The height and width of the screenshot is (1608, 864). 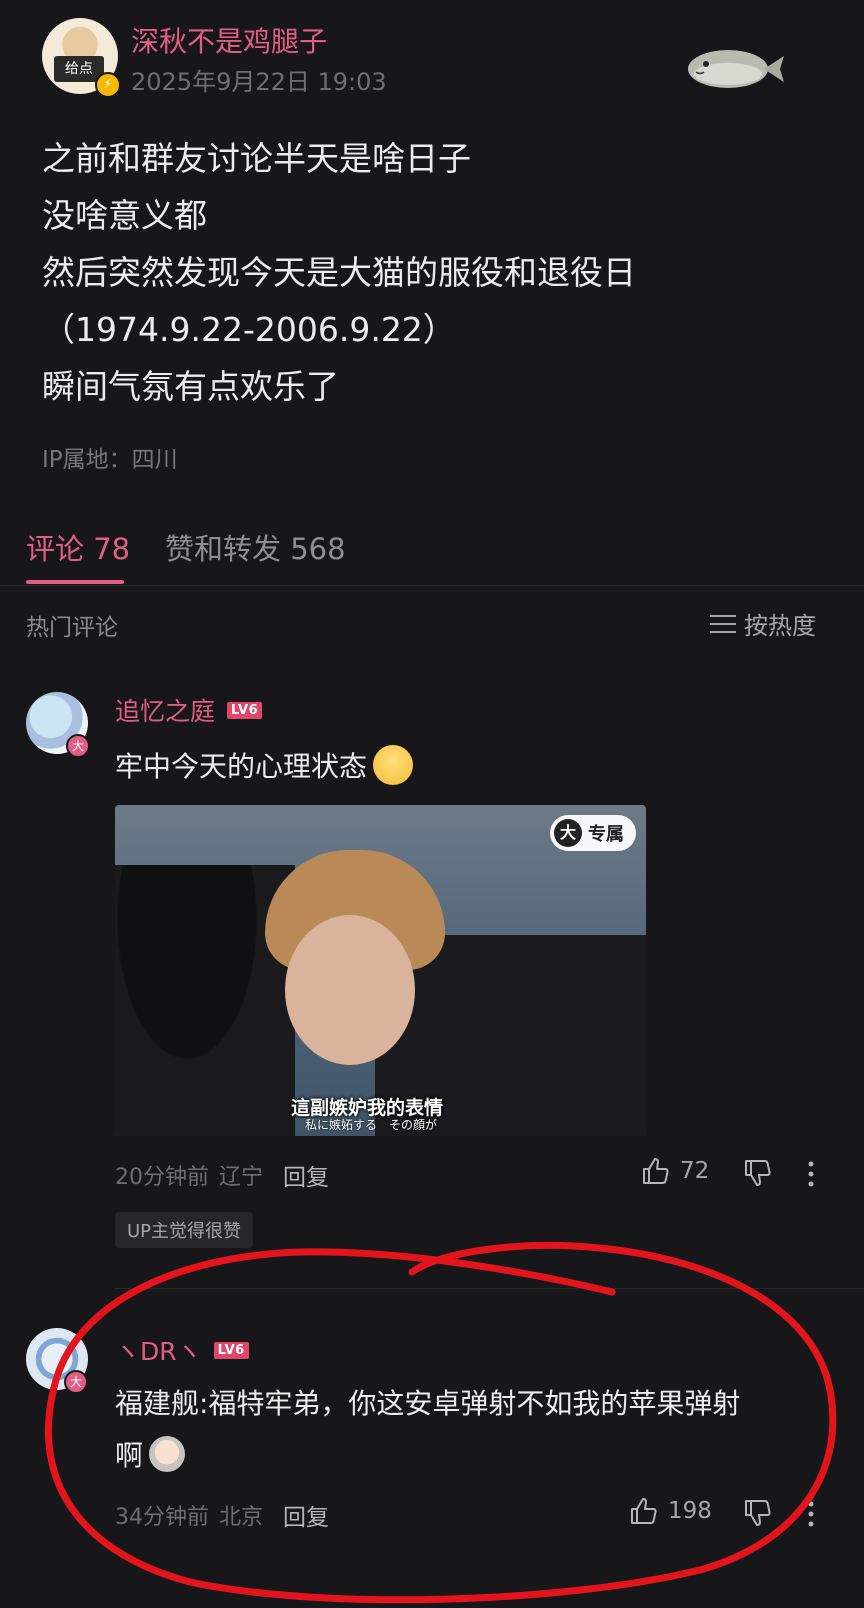 What do you see at coordinates (158, 1350) in the screenshot?
I see `commenter-name: ヽDRヽ` at bounding box center [158, 1350].